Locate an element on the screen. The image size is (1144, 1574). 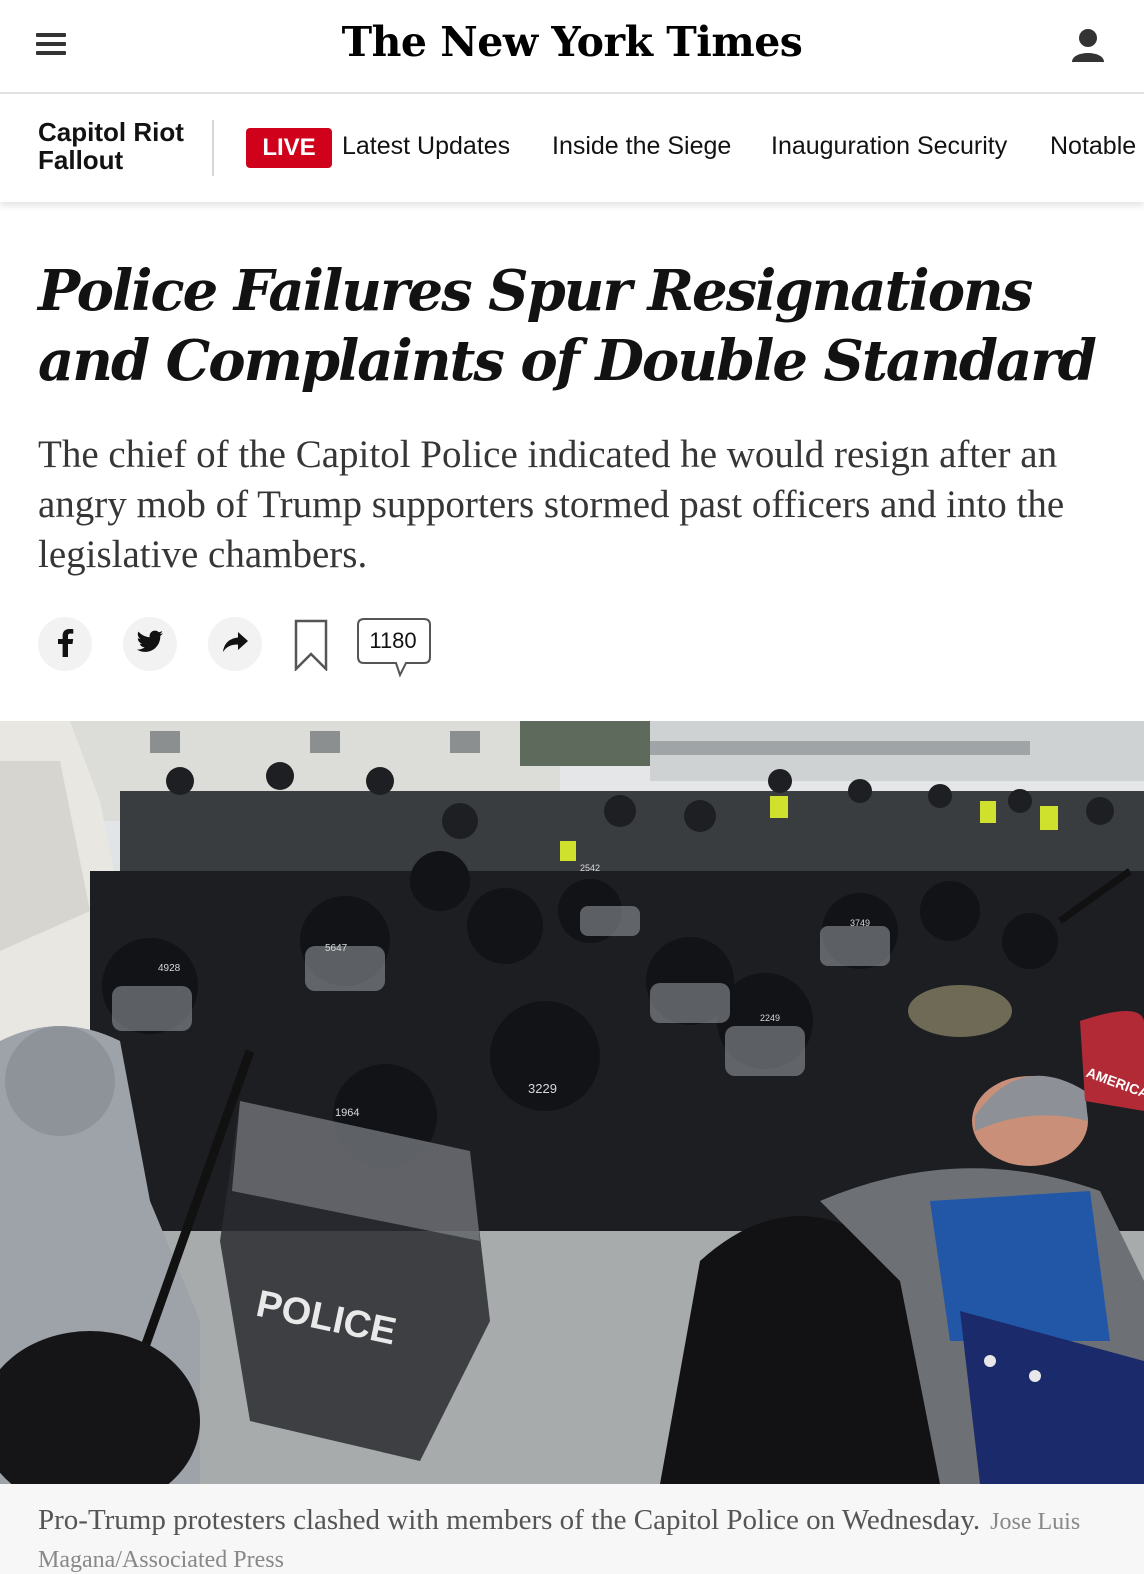
comments-button: 1180 is located at coordinates (394, 648).